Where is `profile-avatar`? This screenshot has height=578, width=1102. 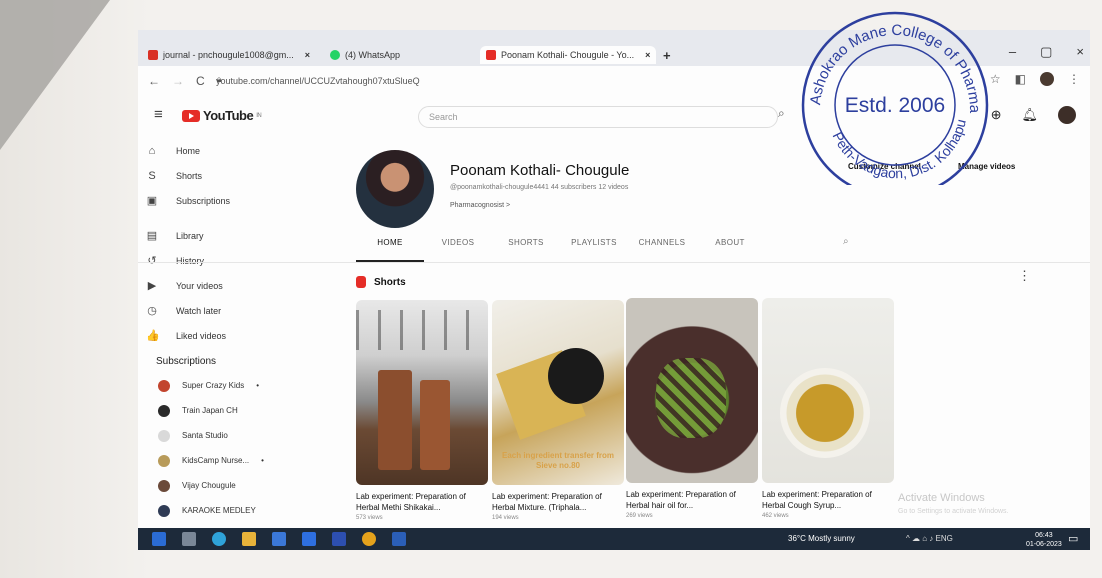 profile-avatar is located at coordinates (1047, 79).